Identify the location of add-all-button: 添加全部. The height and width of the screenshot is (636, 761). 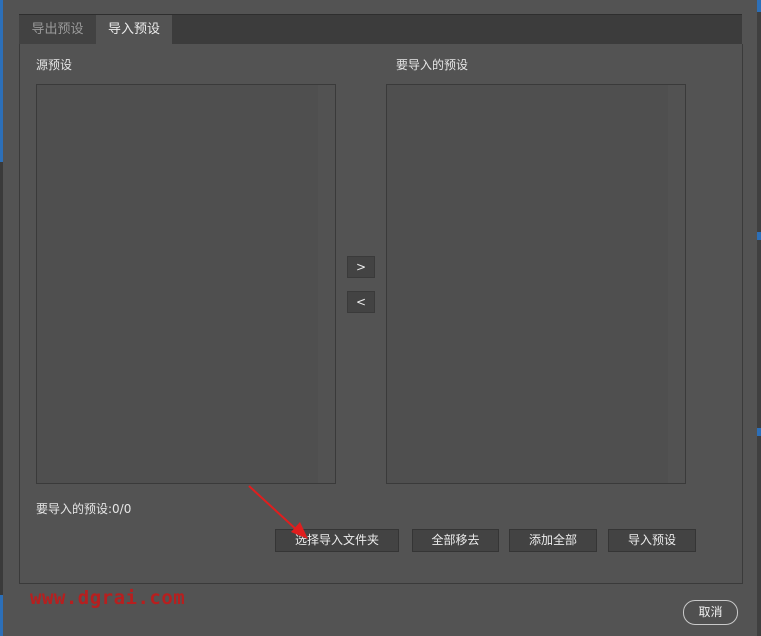
(553, 540).